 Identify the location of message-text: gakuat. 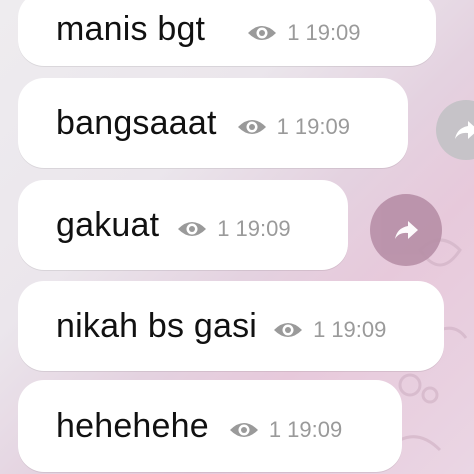
(108, 224).